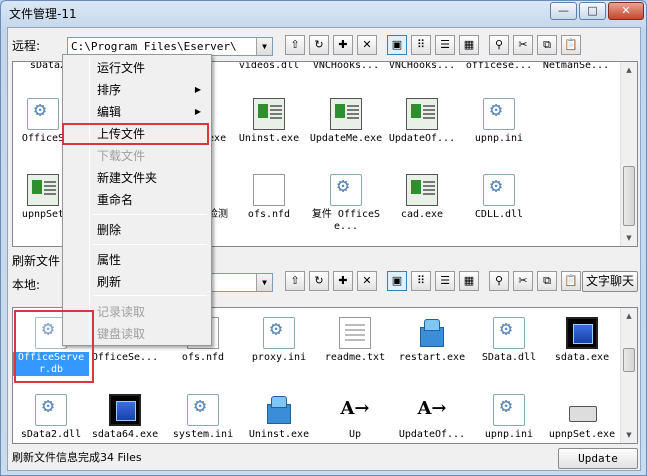 The height and width of the screenshot is (476, 647). I want to click on selected-file-highlight-box, so click(54, 346).